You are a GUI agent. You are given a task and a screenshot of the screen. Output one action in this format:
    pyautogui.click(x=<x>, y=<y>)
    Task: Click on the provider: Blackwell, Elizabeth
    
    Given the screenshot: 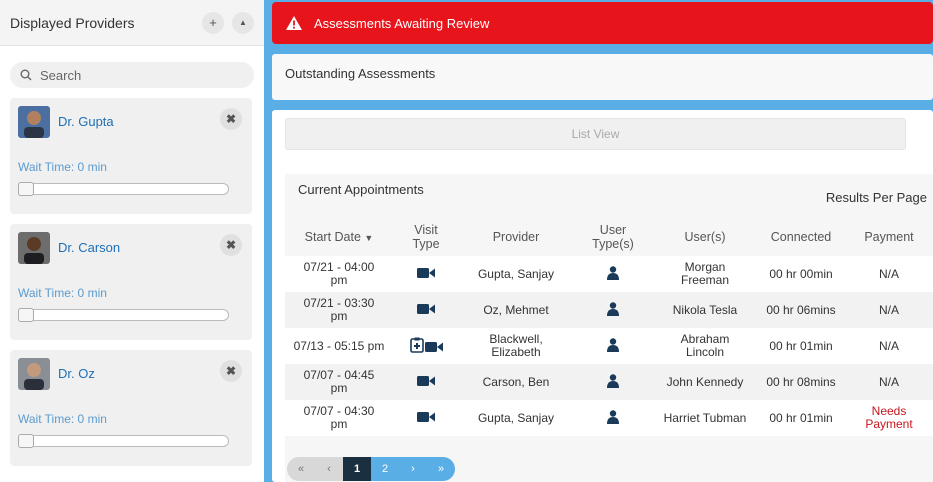 What is the action you would take?
    pyautogui.click(x=516, y=346)
    